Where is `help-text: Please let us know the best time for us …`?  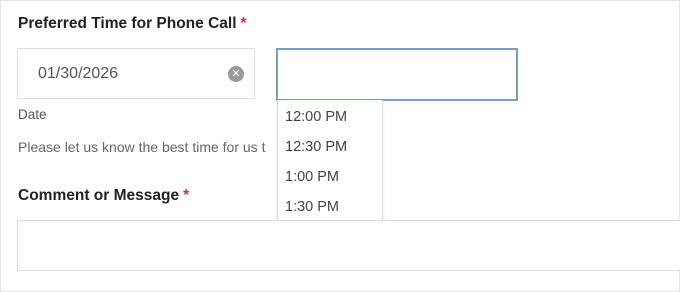
help-text: Please let us know the best time for us … is located at coordinates (142, 147).